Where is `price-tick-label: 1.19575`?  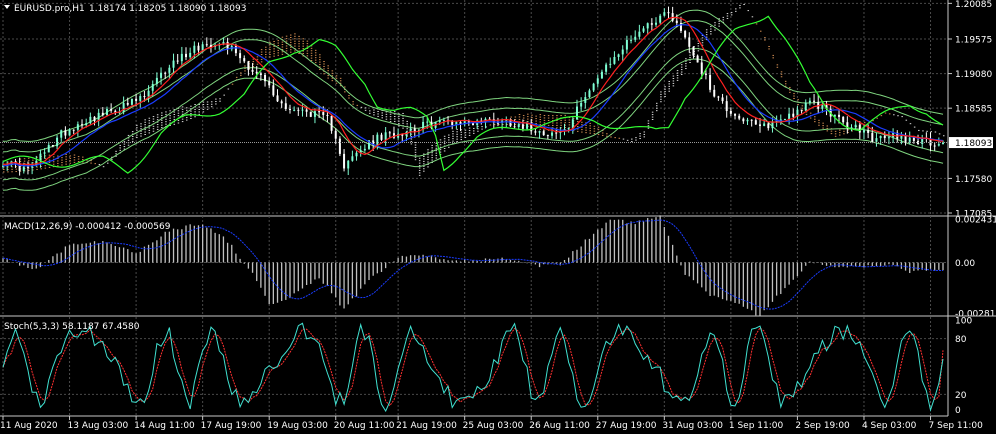 price-tick-label: 1.19575 is located at coordinates (973, 40).